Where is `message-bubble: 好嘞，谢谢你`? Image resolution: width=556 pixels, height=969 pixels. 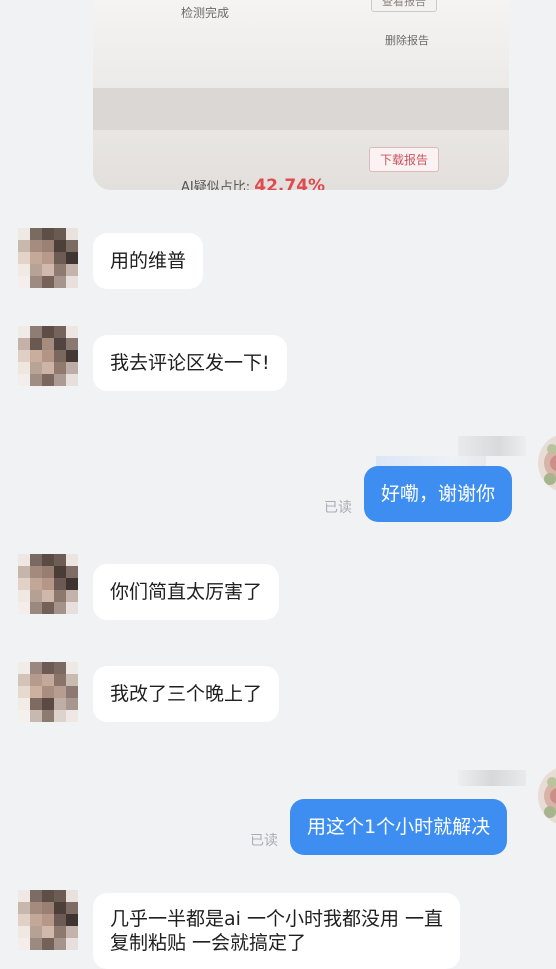 message-bubble: 好嘞，谢谢你 is located at coordinates (438, 494).